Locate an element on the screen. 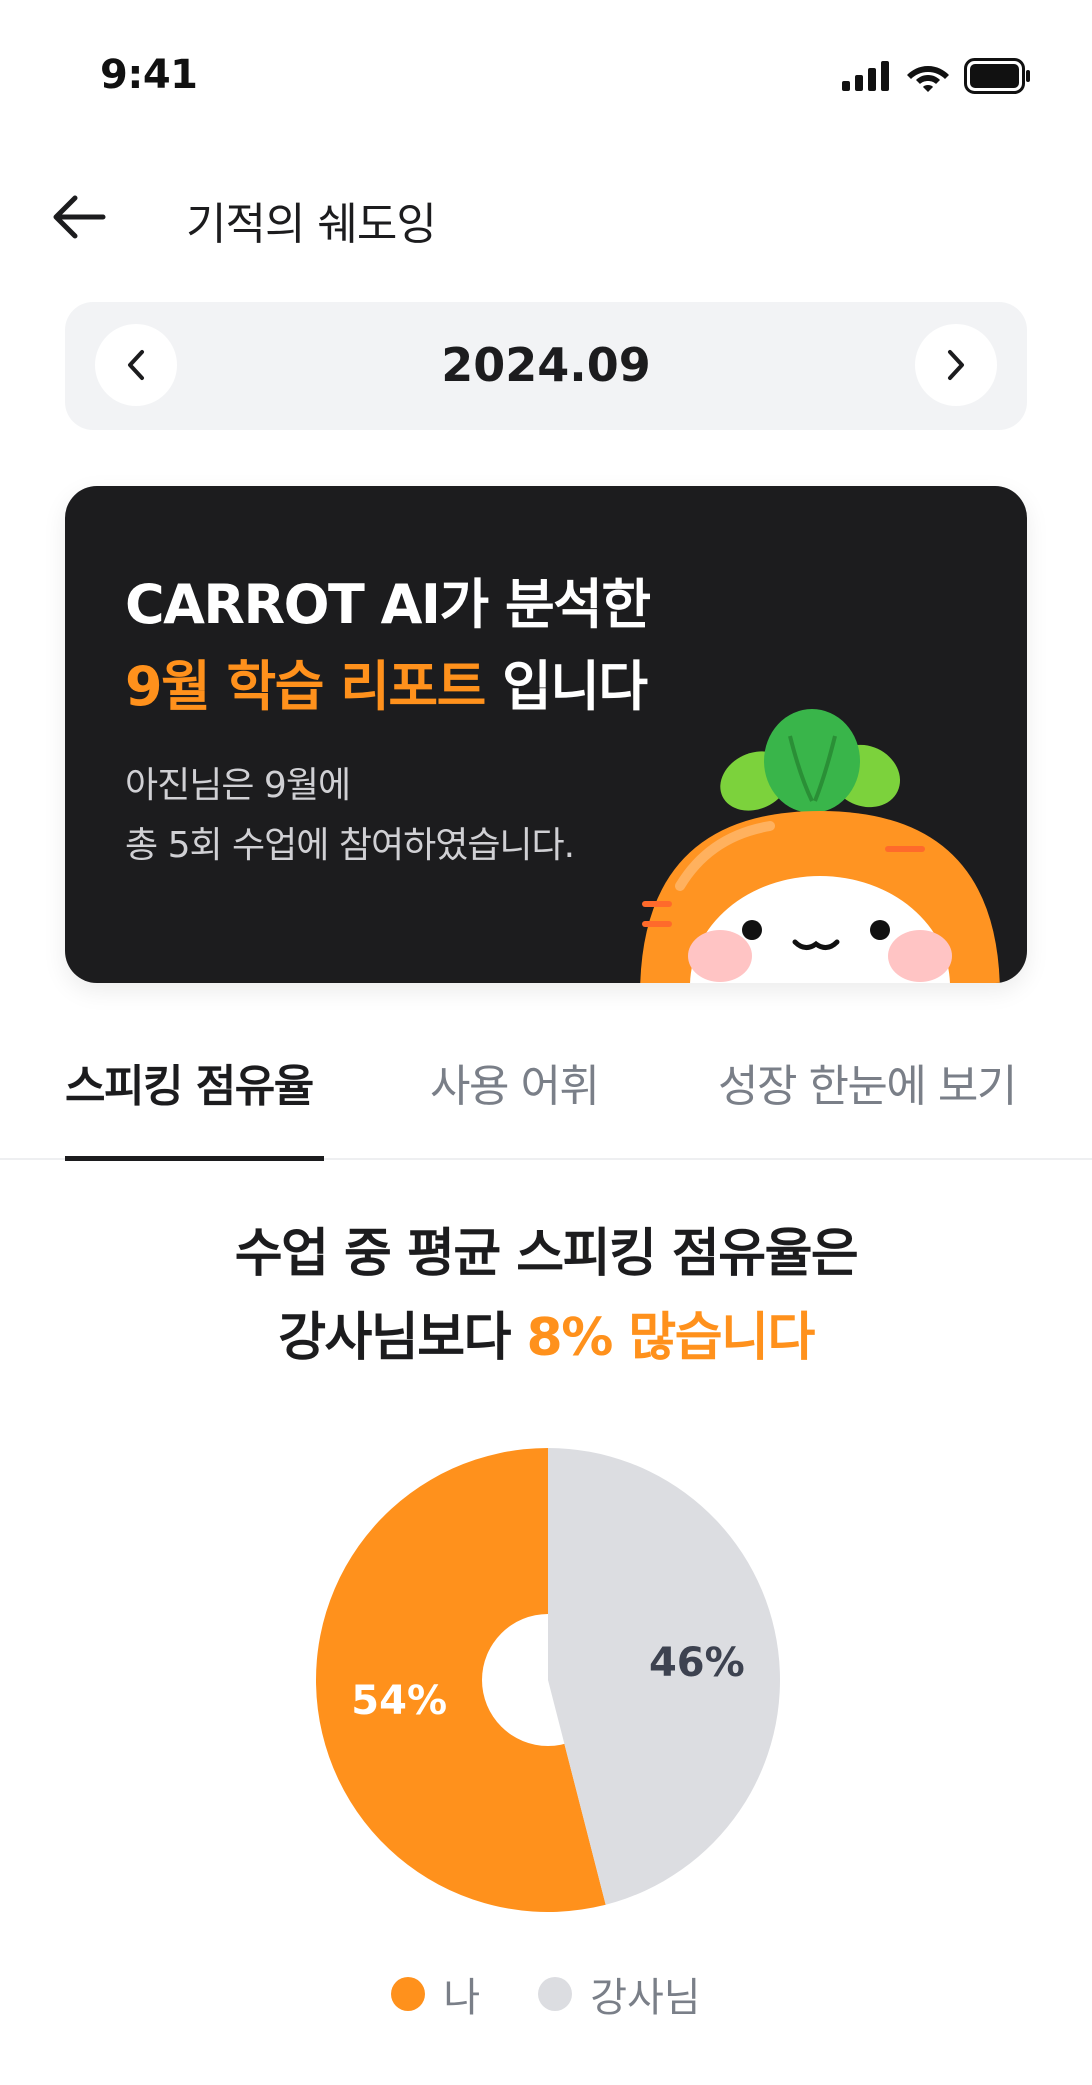 This screenshot has width=1092, height=2085. report-tabs: 스피킹 점유율 사용 어휘 성장 한눈에 보기 is located at coordinates (546, 1090).